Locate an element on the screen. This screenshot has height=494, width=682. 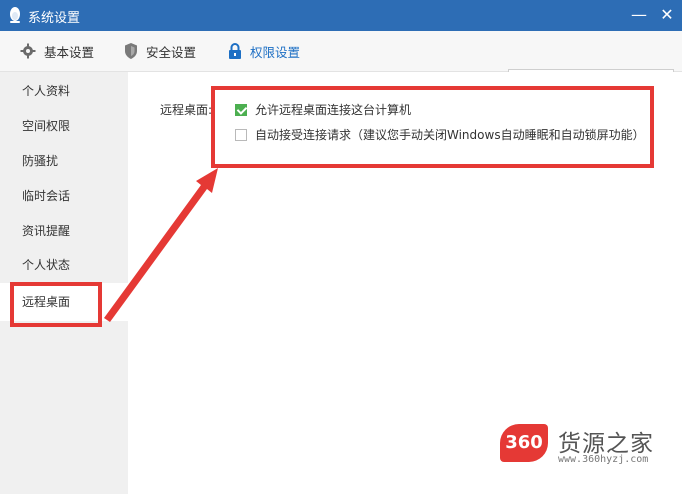
watermark-url: www.360hyzj.com is located at coordinates (603, 459).